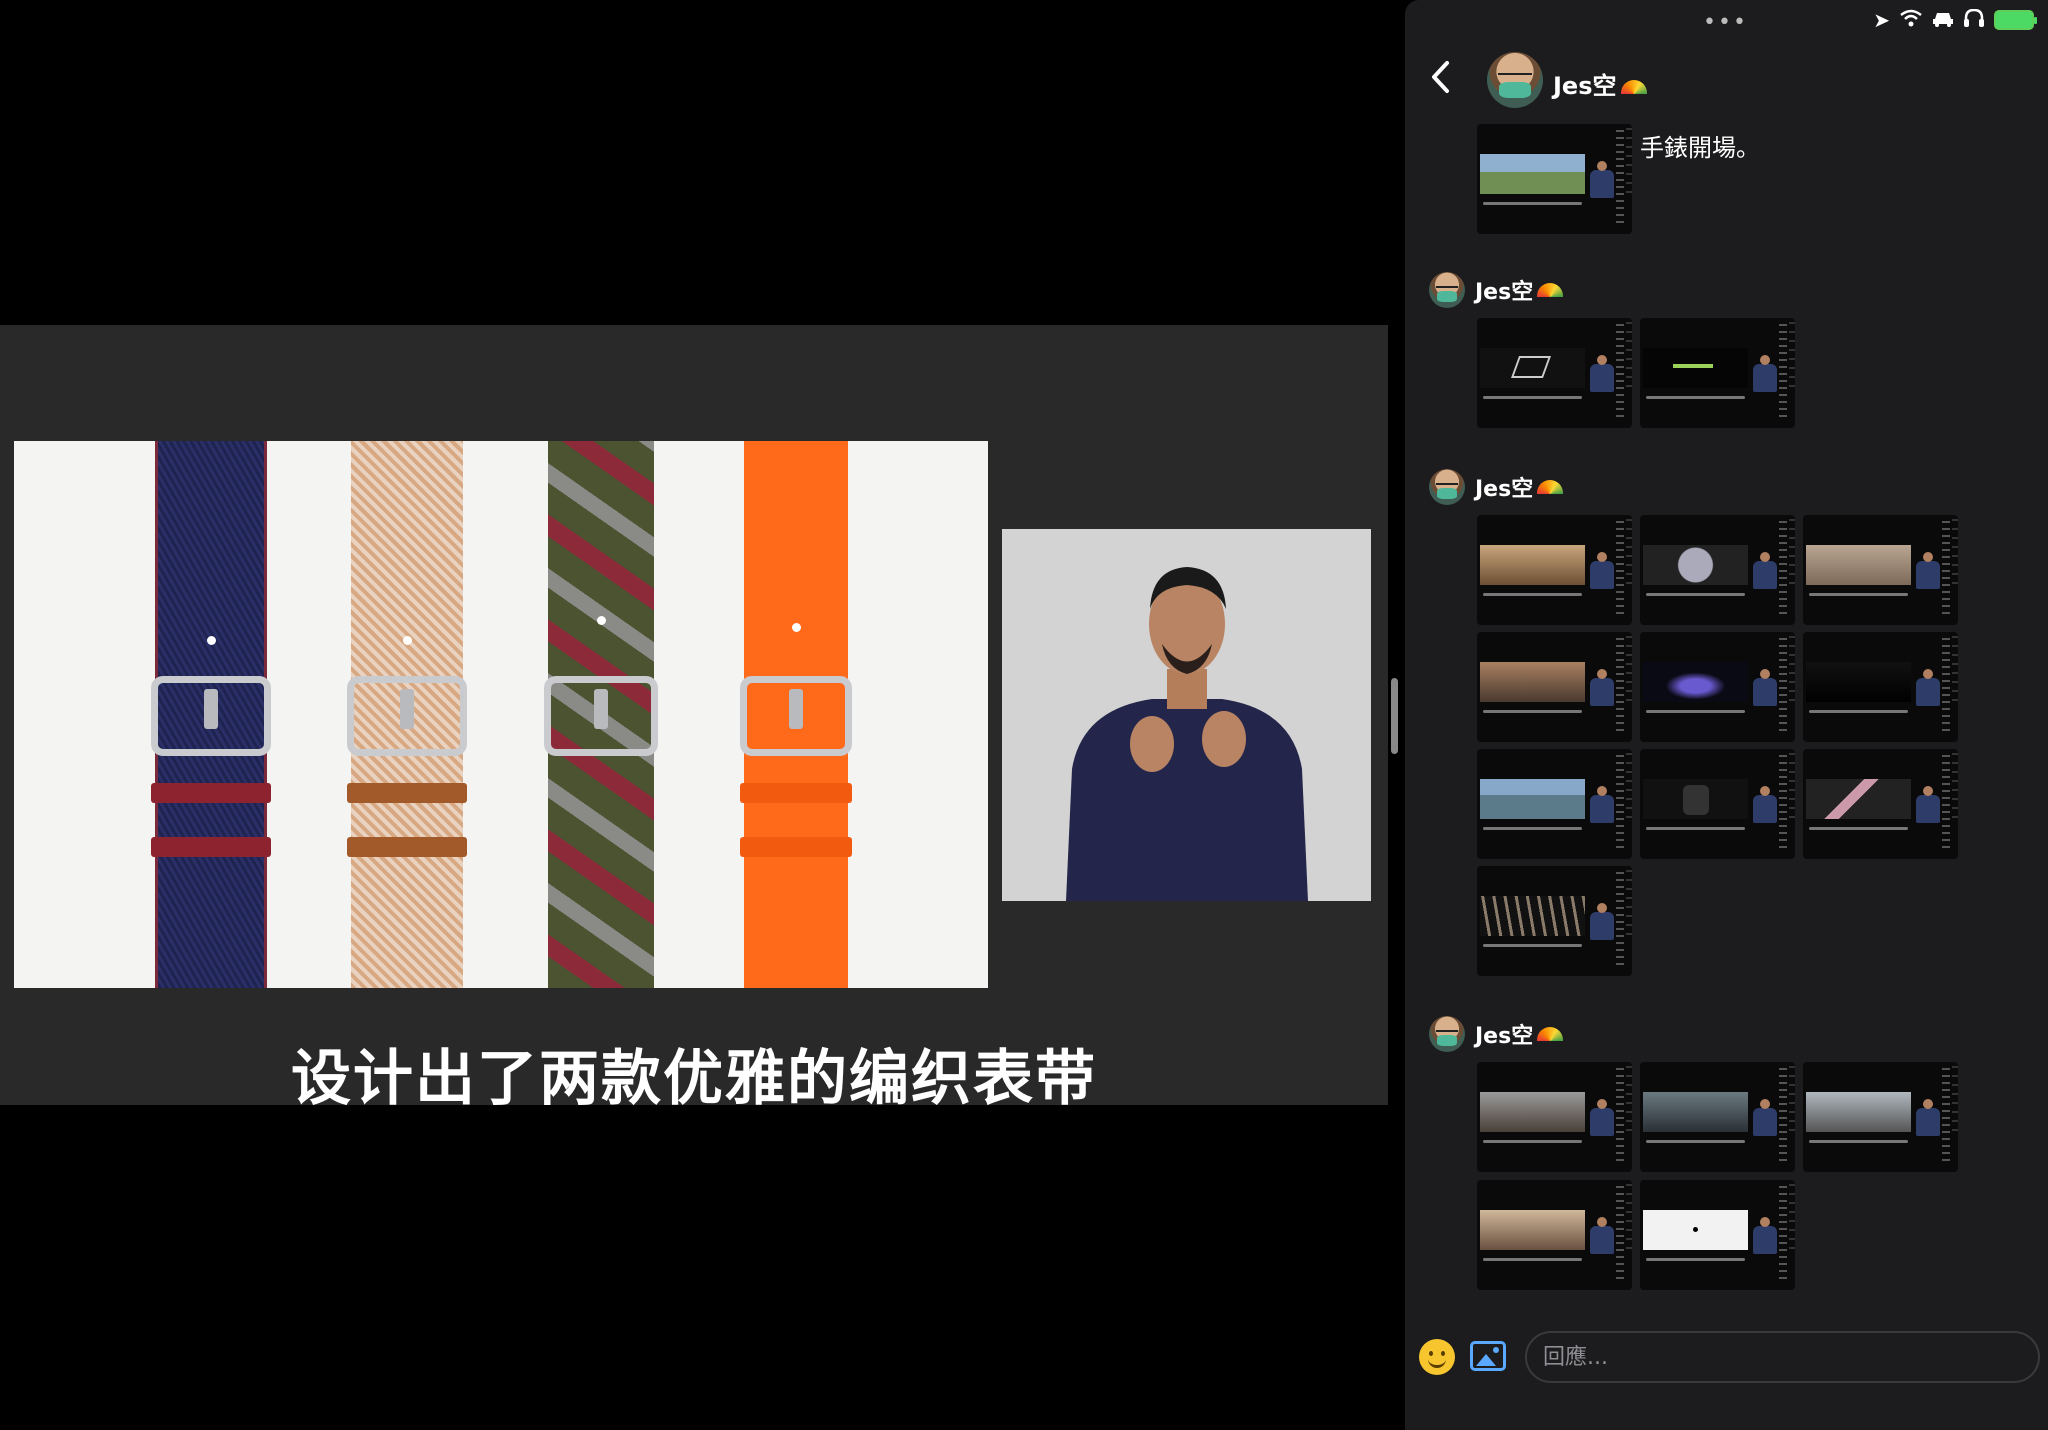  I want to click on chevron-left-icon, so click(1440, 77).